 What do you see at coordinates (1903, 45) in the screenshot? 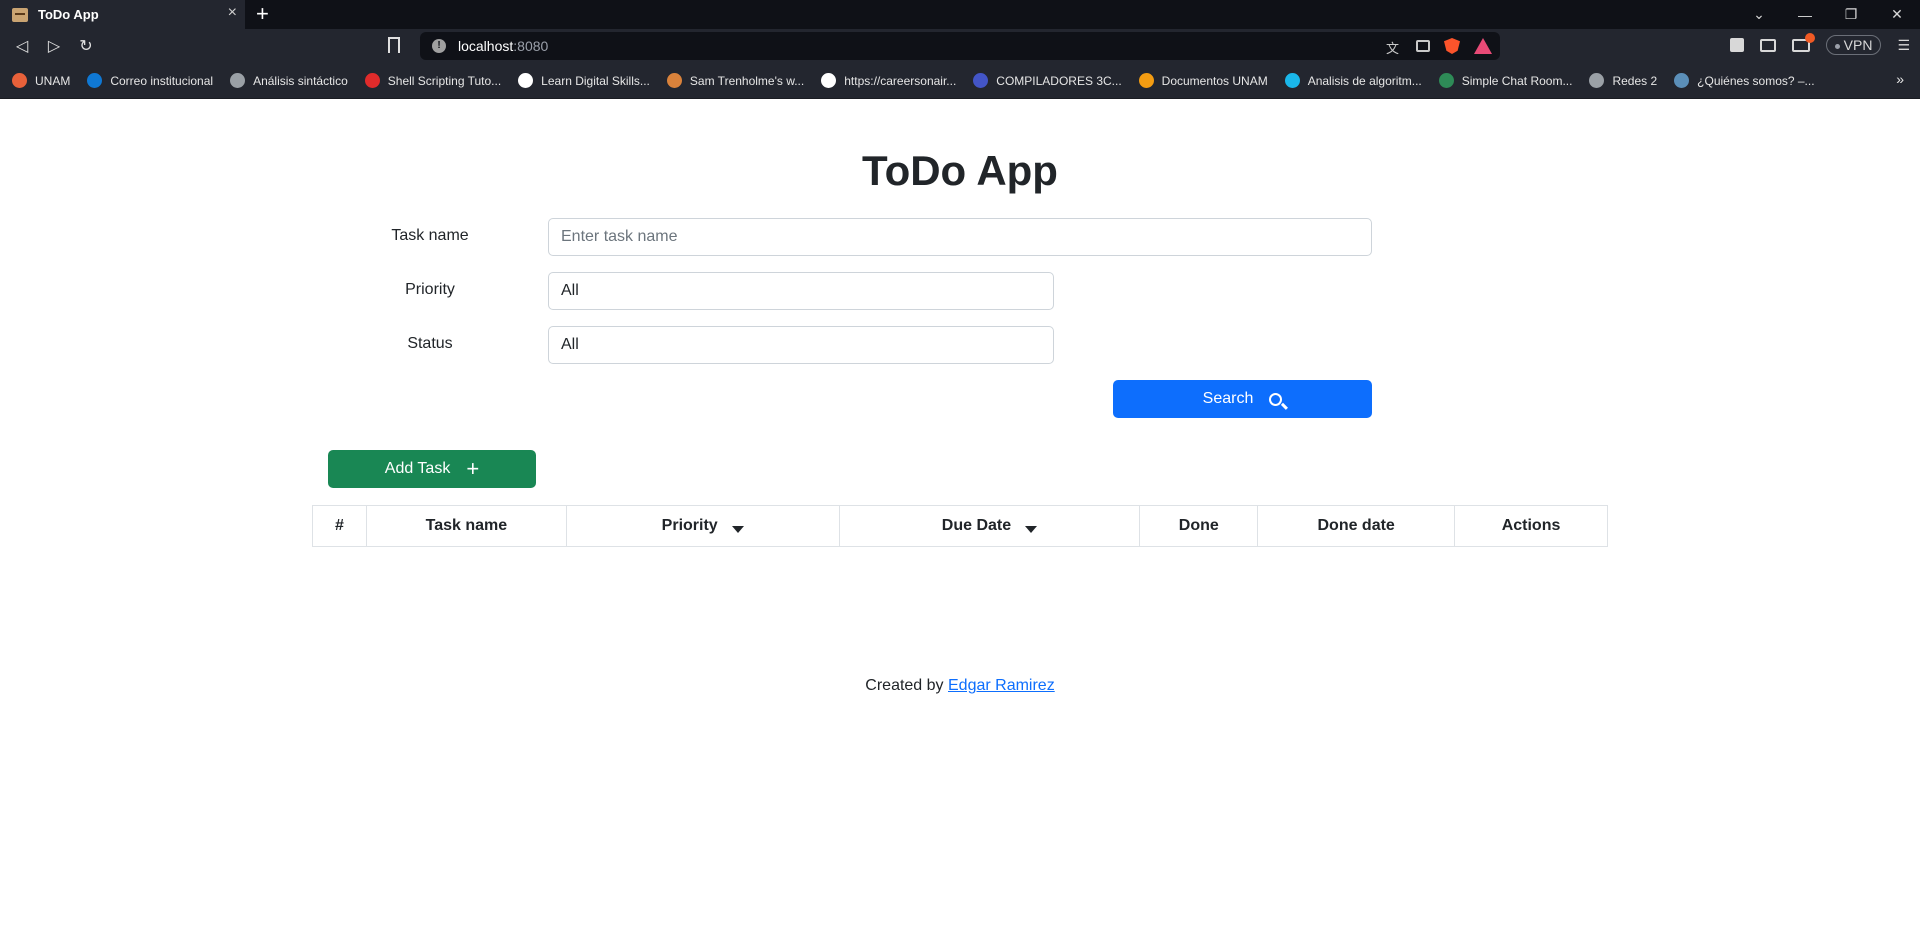
I see `menu-icon: ☰` at bounding box center [1903, 45].